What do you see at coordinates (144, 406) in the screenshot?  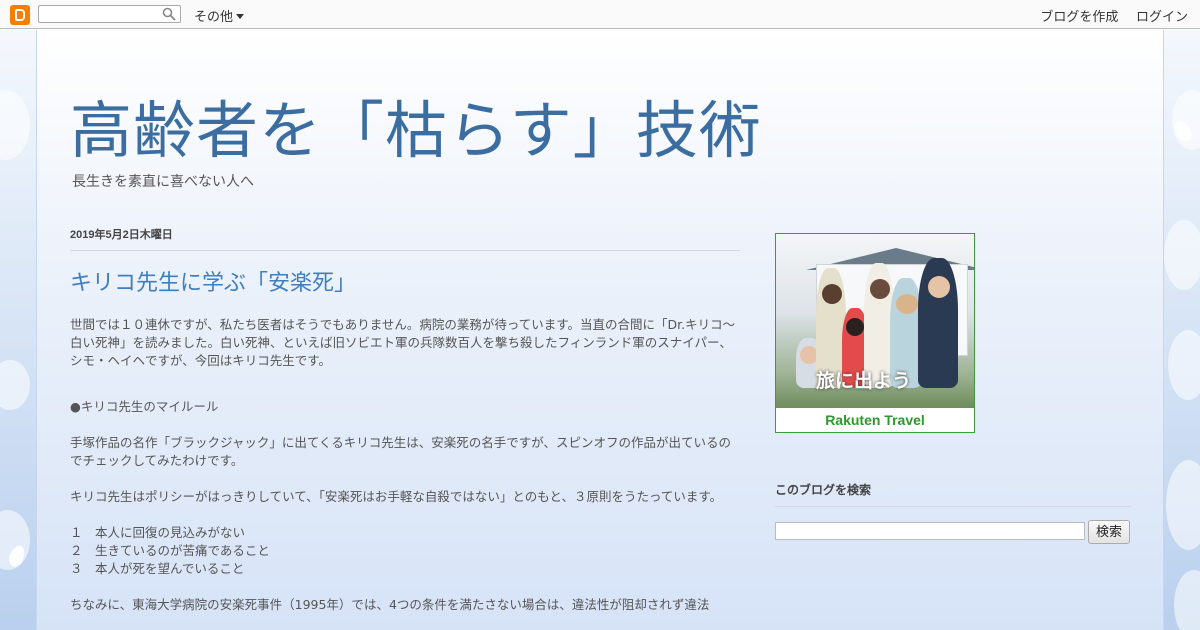 I see `post-heading: ●キリコ先生のマイルール` at bounding box center [144, 406].